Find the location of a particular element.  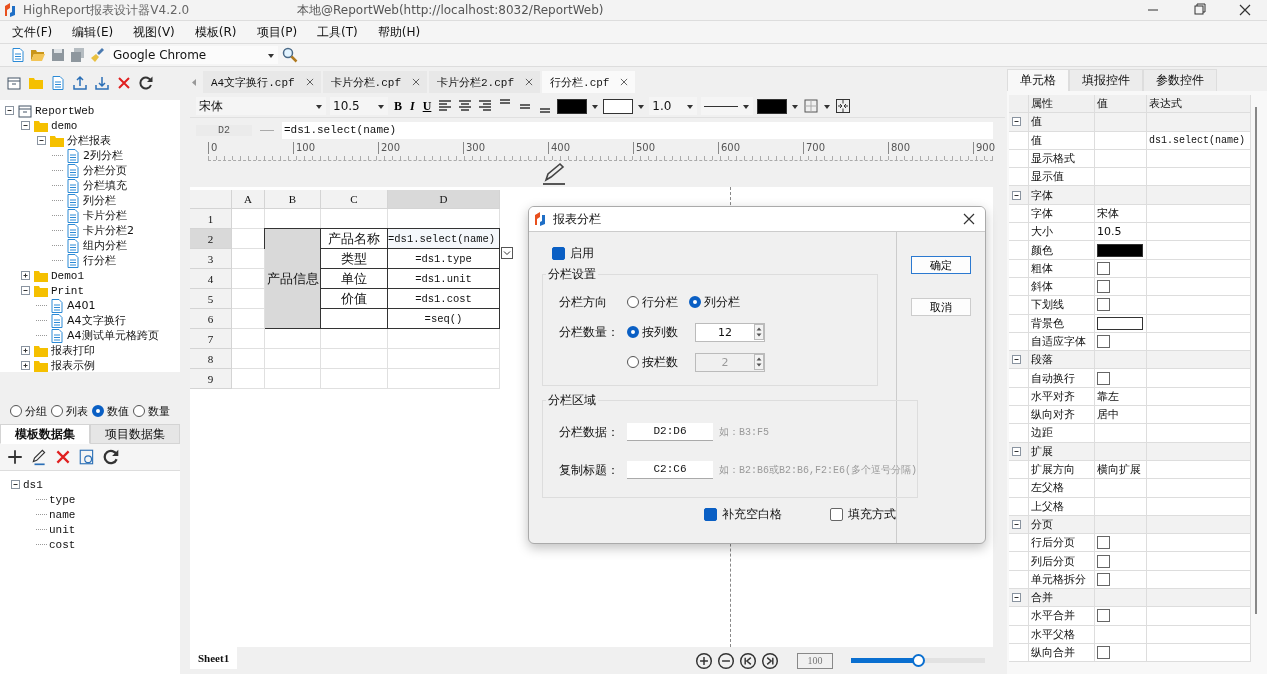

input-field: C2:C6 is located at coordinates (670, 470).